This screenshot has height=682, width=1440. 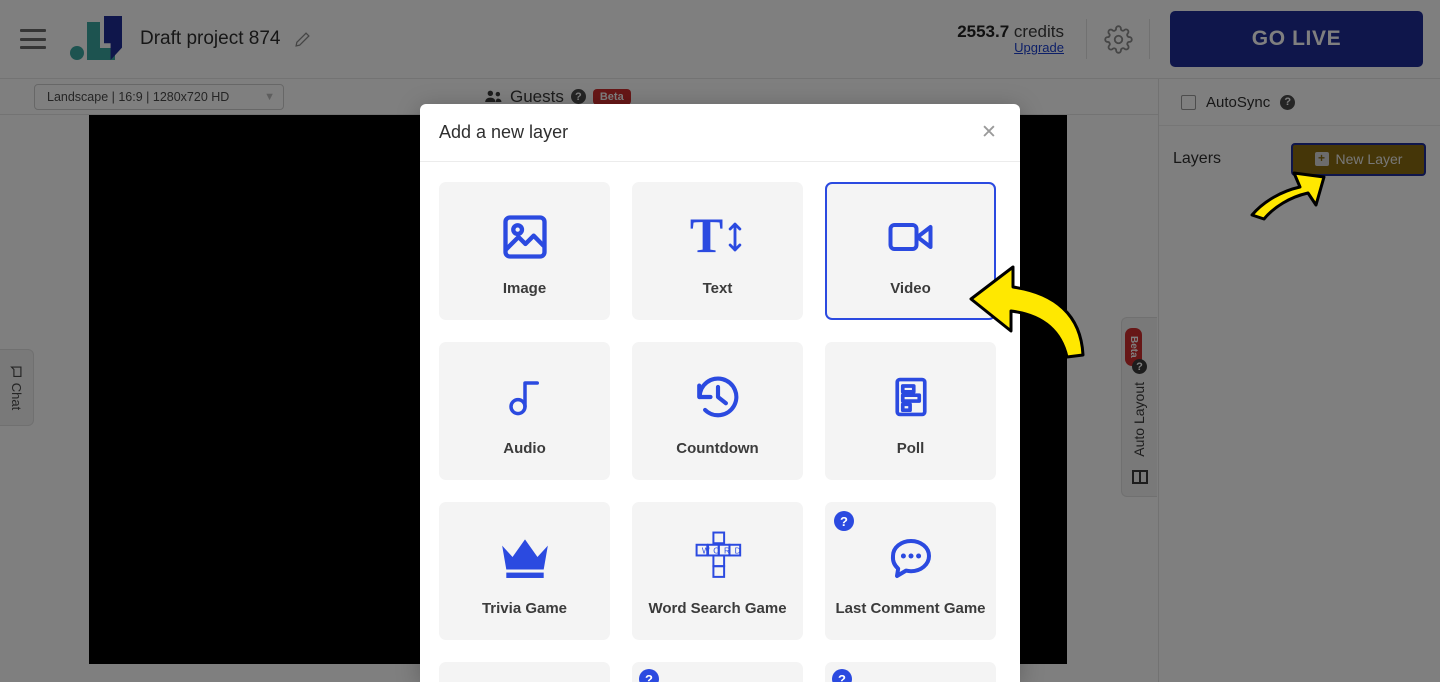 I want to click on music-note-icon, so click(x=525, y=397).